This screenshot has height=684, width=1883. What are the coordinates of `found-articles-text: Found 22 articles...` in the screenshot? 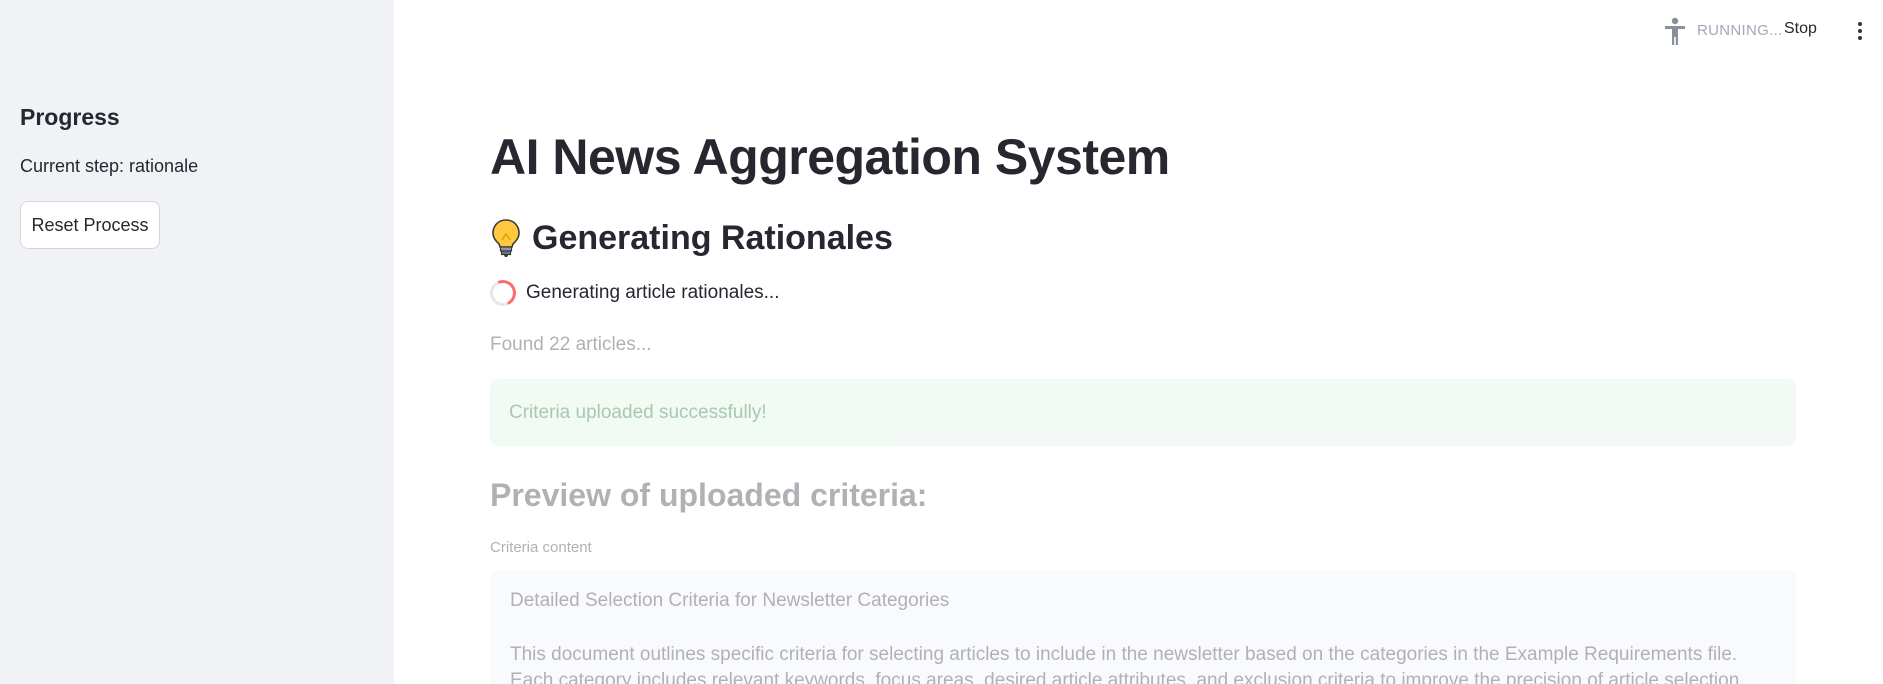 It's located at (571, 344).